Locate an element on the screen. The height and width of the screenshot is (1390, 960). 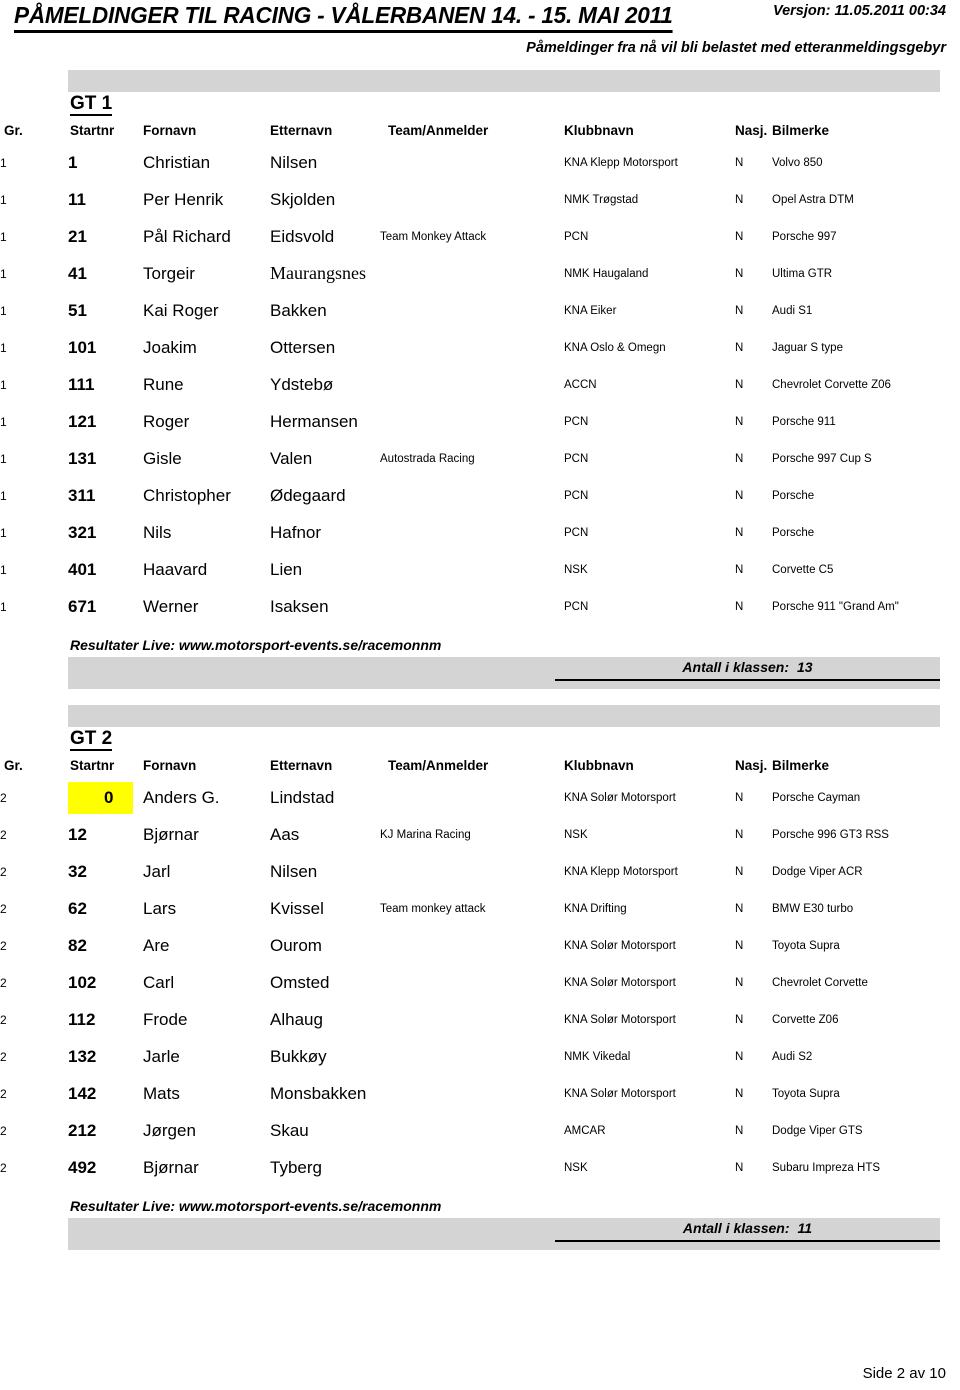
column-header-startnr: Startnr is located at coordinates (92, 765).